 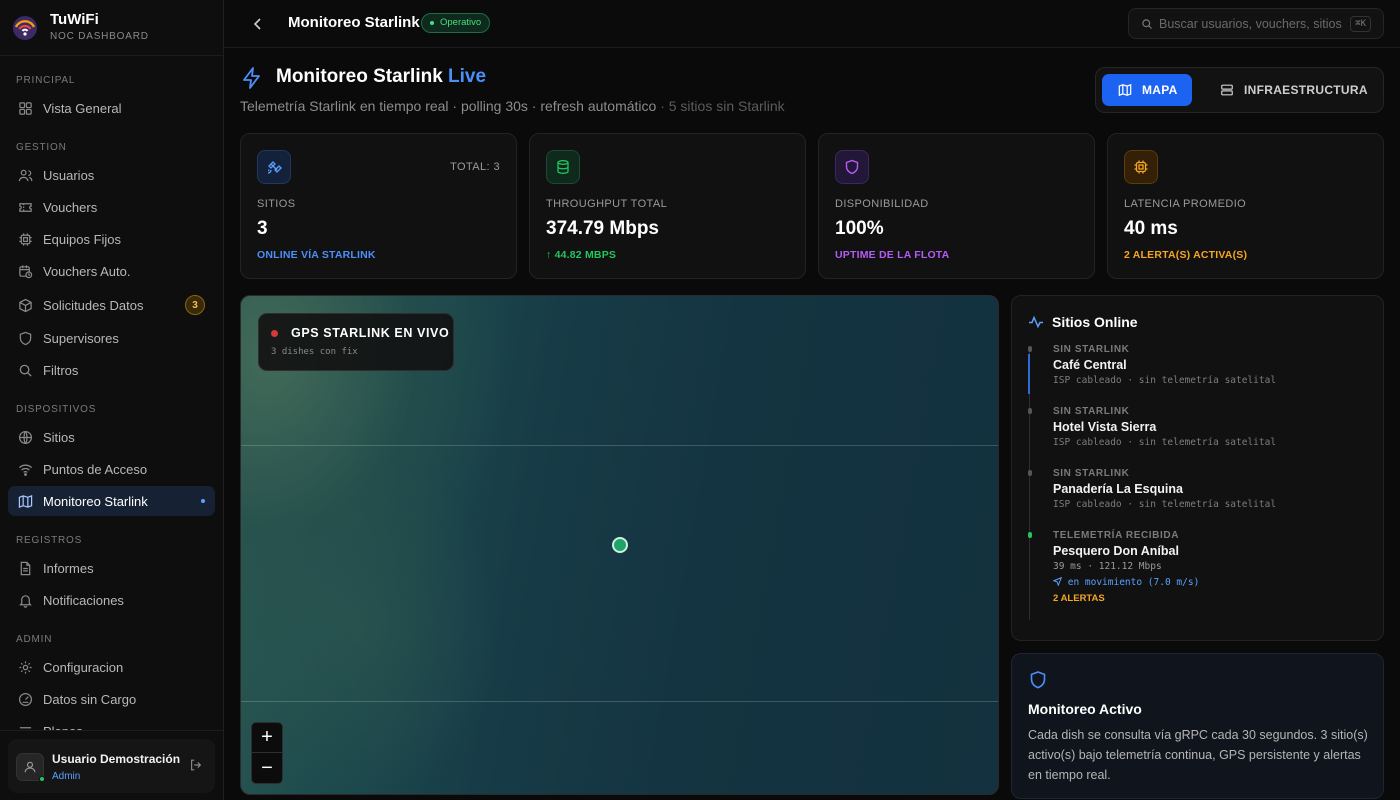 I want to click on sidebar-item-datos-sin-cargo: Datos sin Cargo, so click(x=111, y=699).